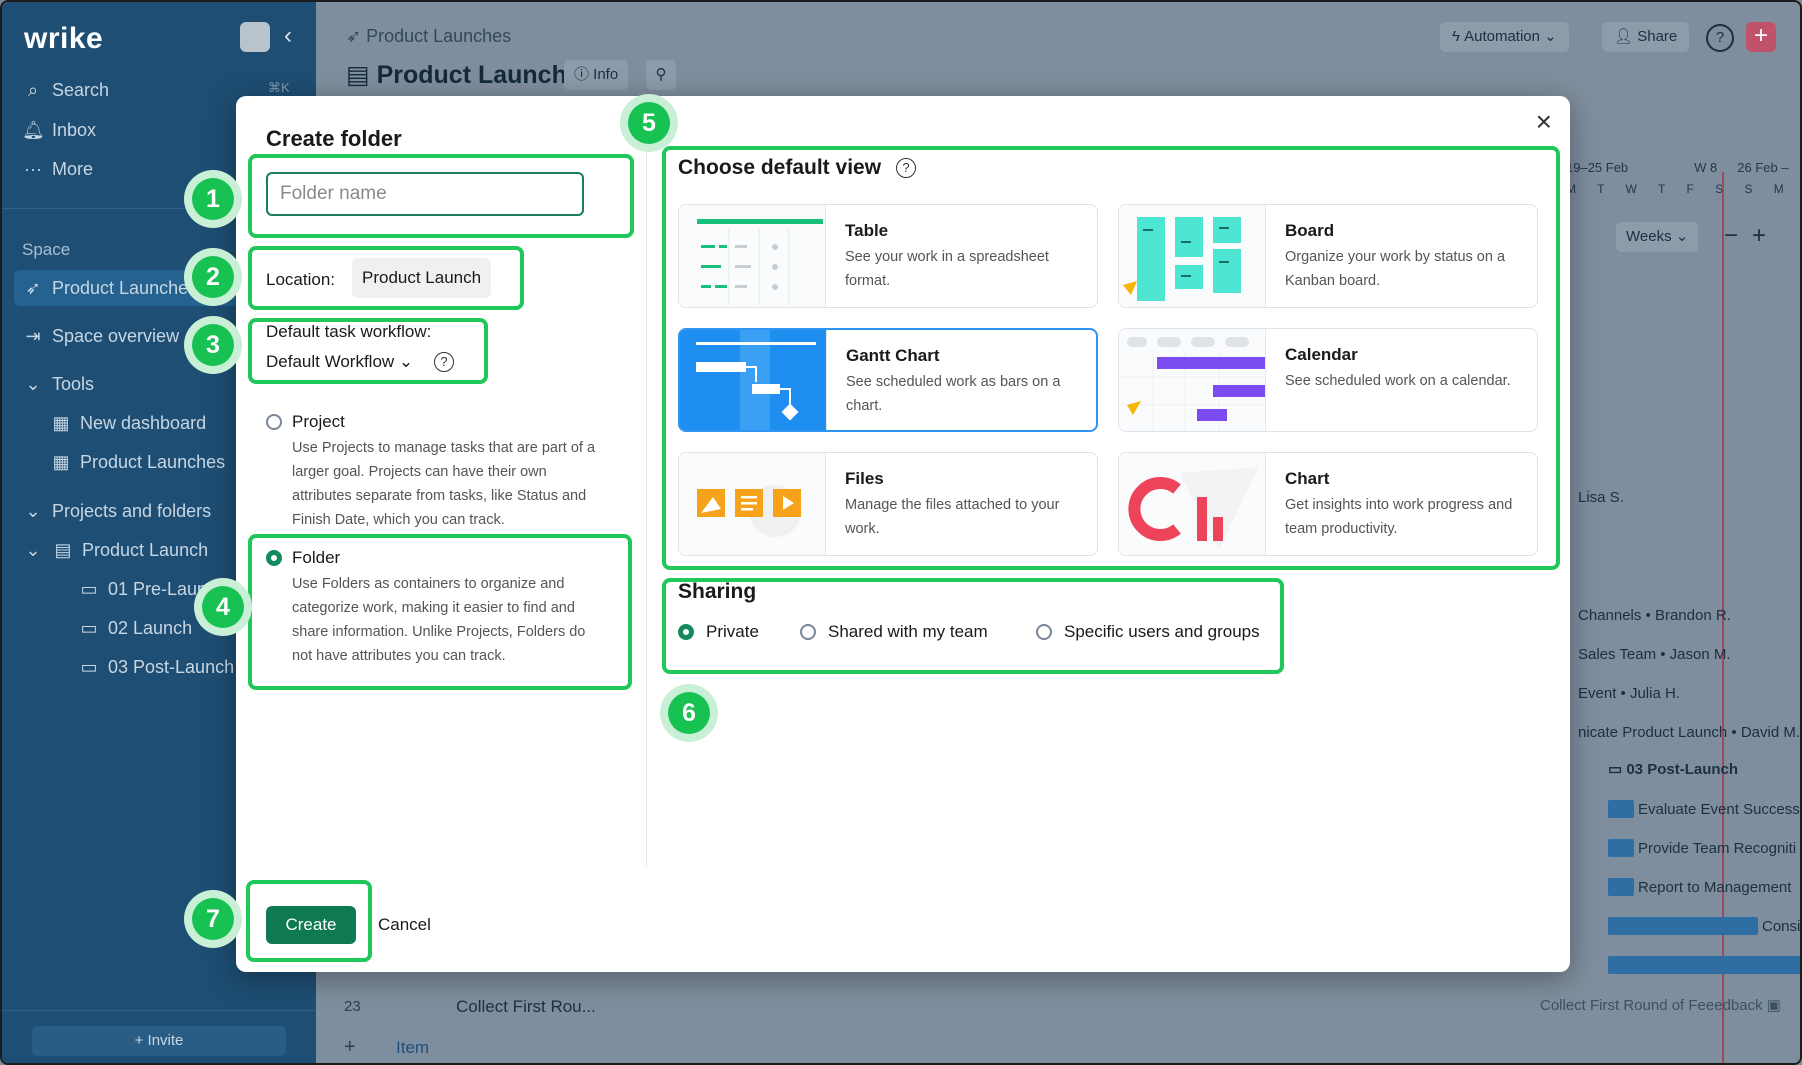  Describe the element at coordinates (350, 1047) in the screenshot. I see `add-row-icon: +` at that location.